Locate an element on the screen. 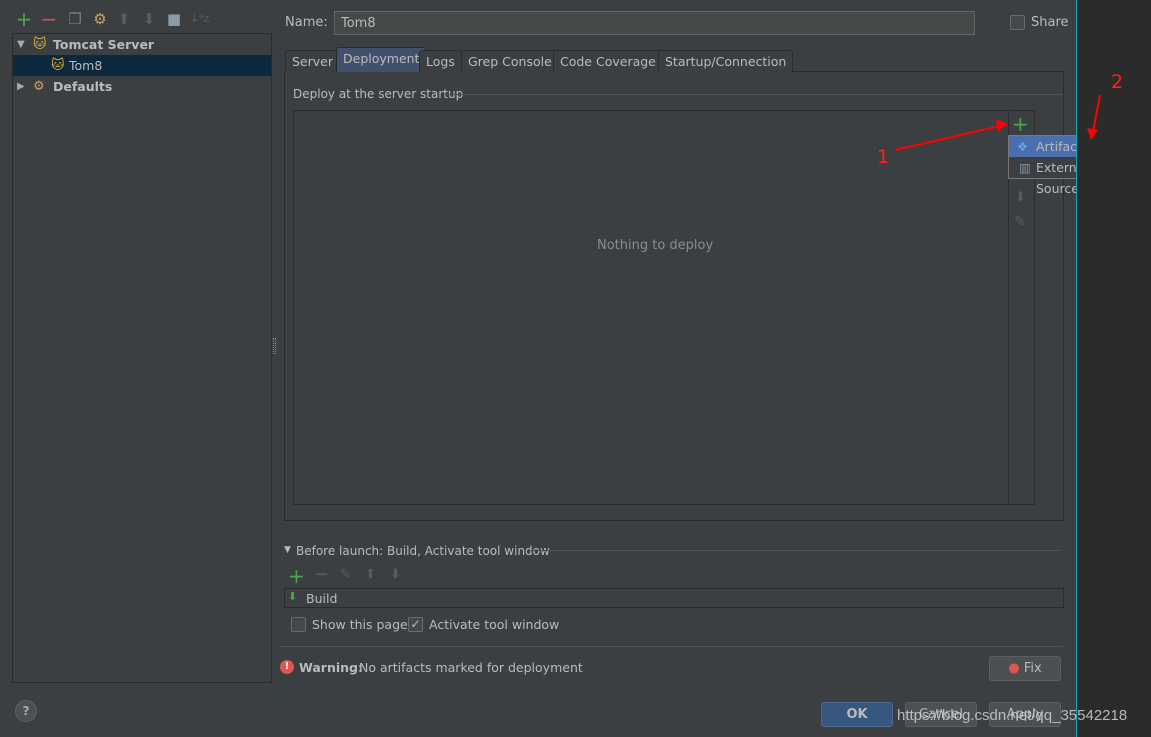  annotation-arrows is located at coordinates (997, 122).